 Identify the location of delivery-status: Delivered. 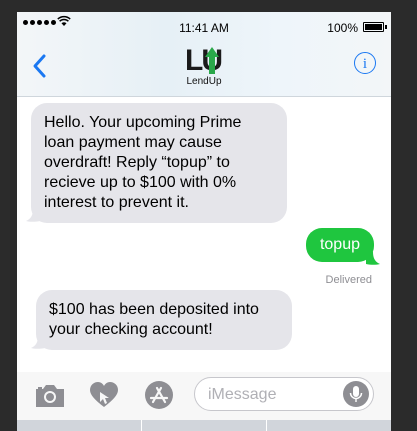
(348, 280).